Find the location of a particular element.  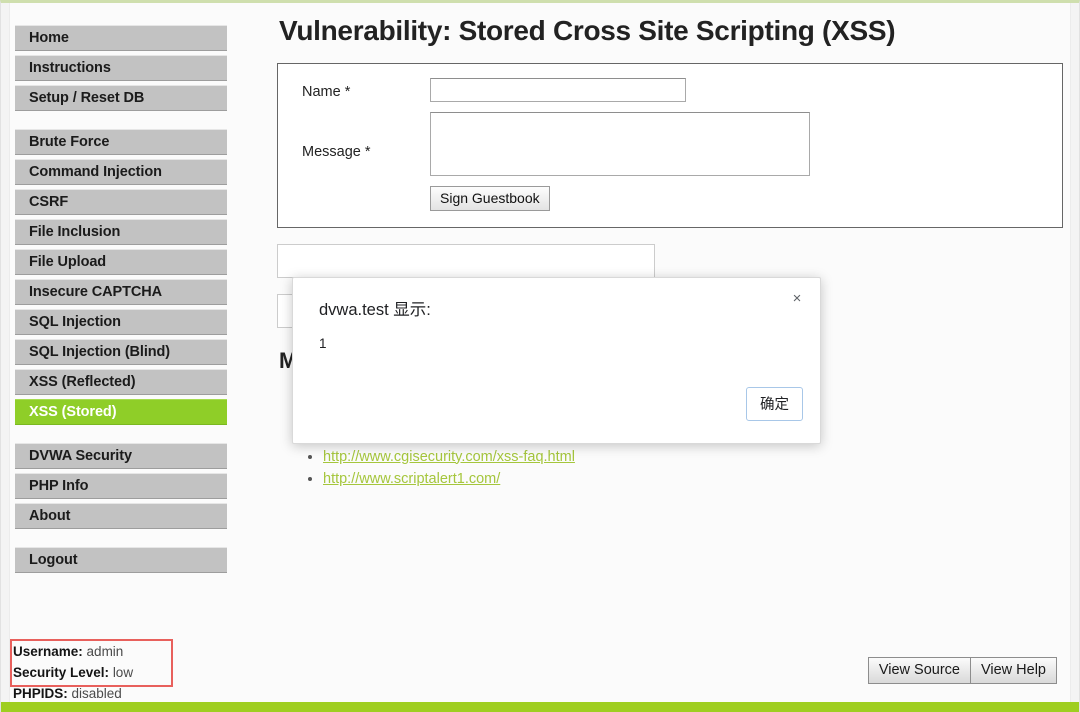

security-level-row: Security Level: low is located at coordinates (124, 672).